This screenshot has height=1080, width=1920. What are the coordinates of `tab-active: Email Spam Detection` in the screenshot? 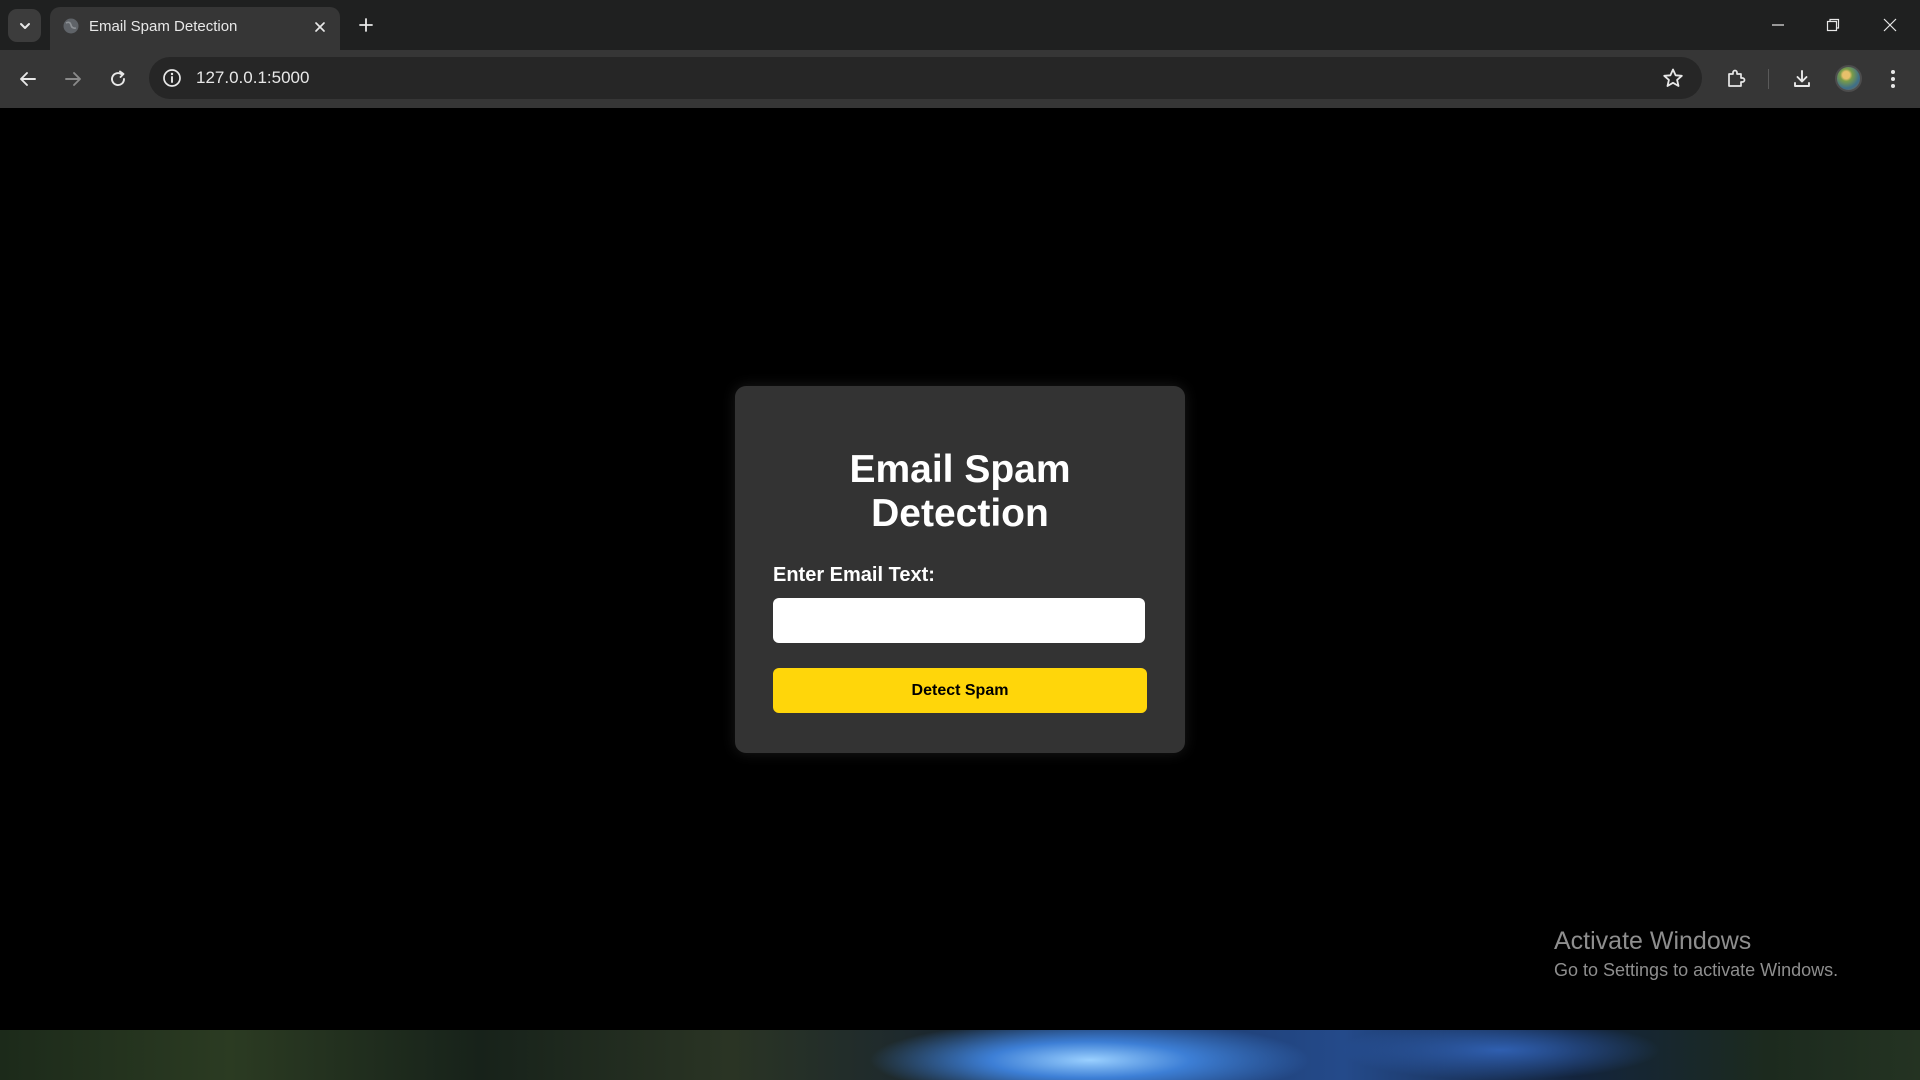 It's located at (195, 28).